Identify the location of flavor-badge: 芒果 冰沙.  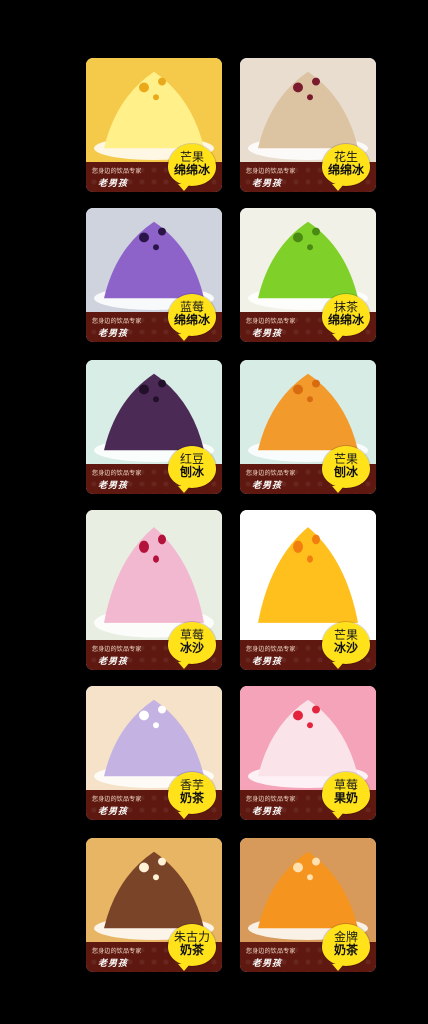
(346, 645).